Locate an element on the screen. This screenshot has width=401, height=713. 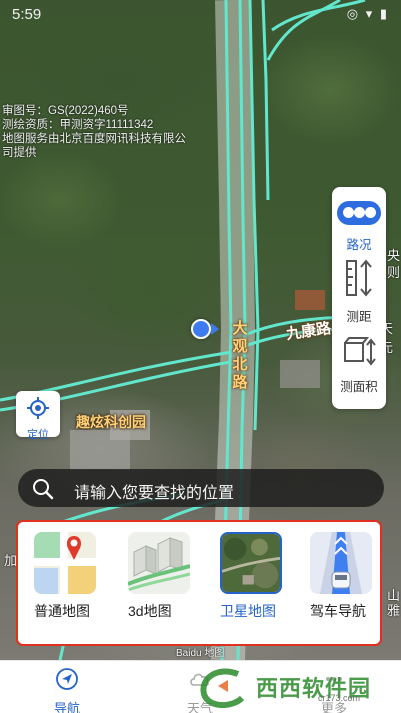
ruler-icon is located at coordinates (359, 278).